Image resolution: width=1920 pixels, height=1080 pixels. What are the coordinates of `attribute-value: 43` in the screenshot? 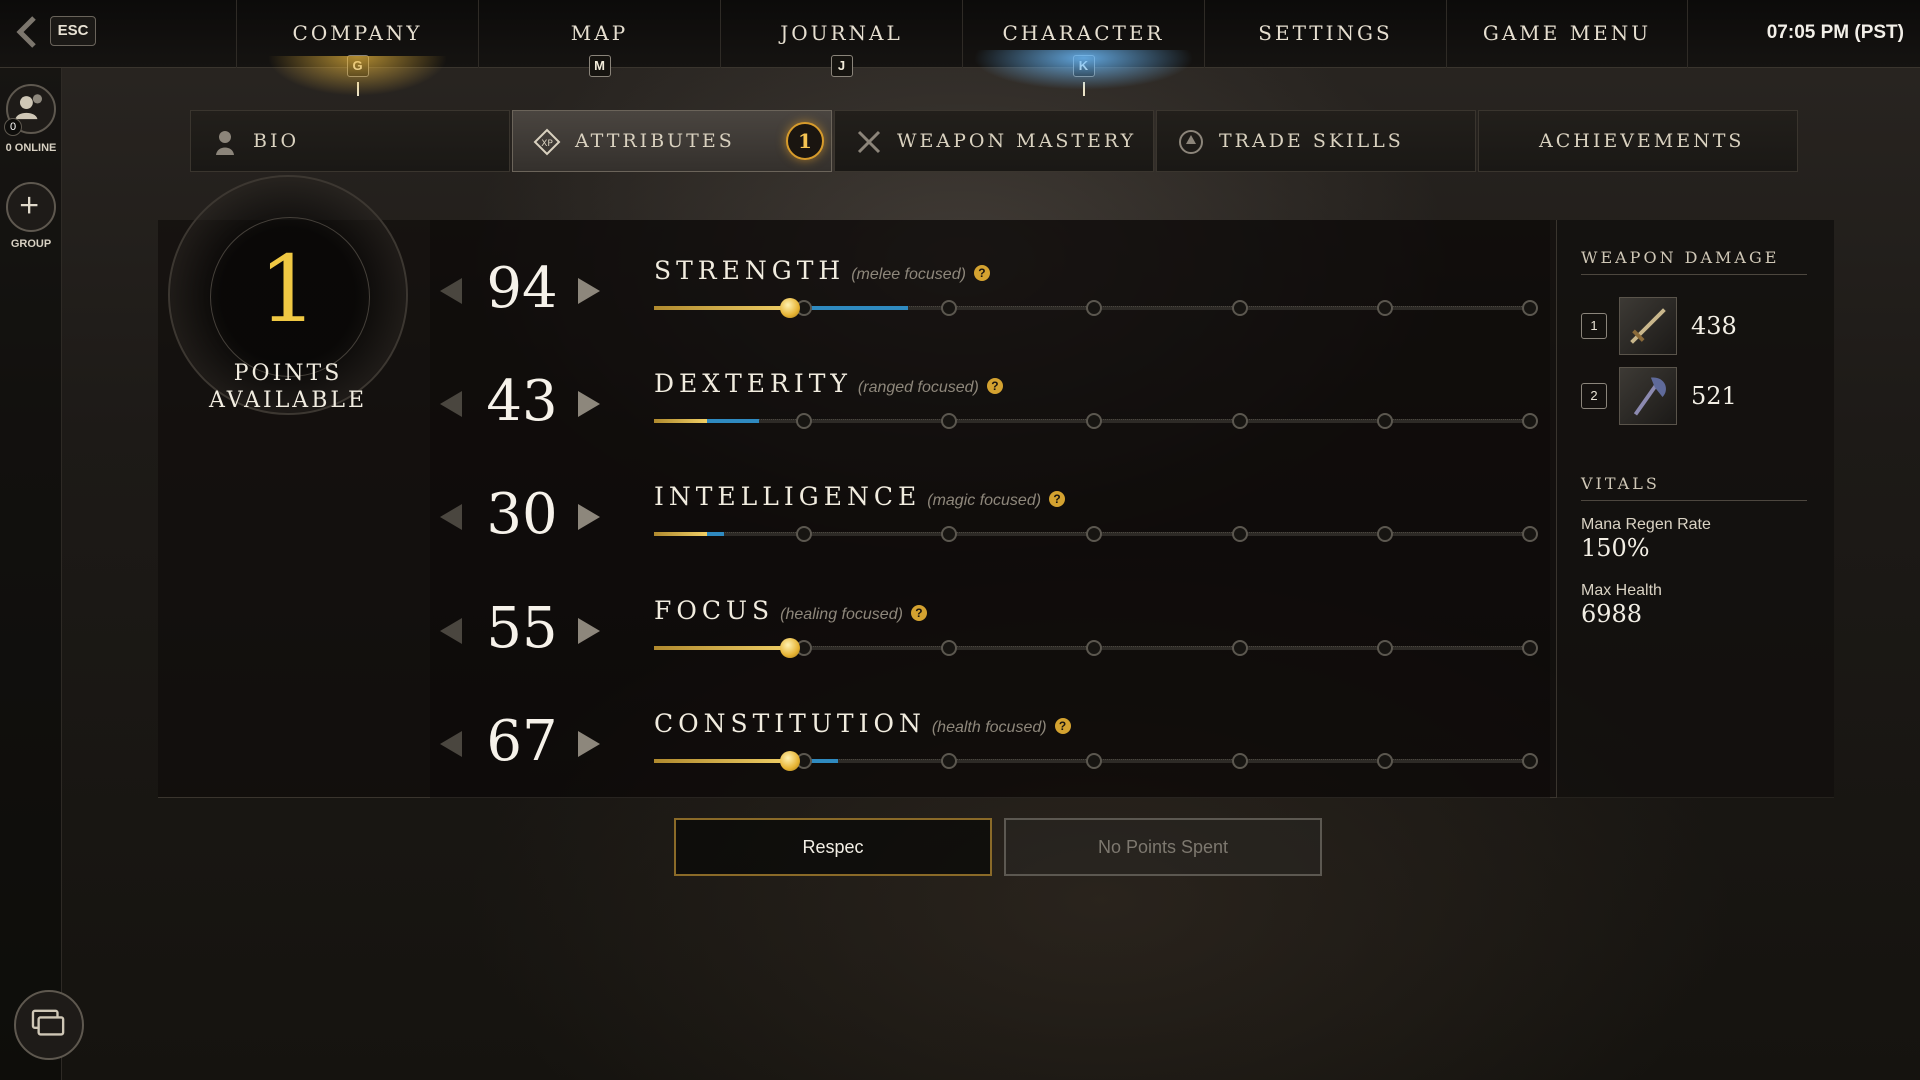 It's located at (522, 401).